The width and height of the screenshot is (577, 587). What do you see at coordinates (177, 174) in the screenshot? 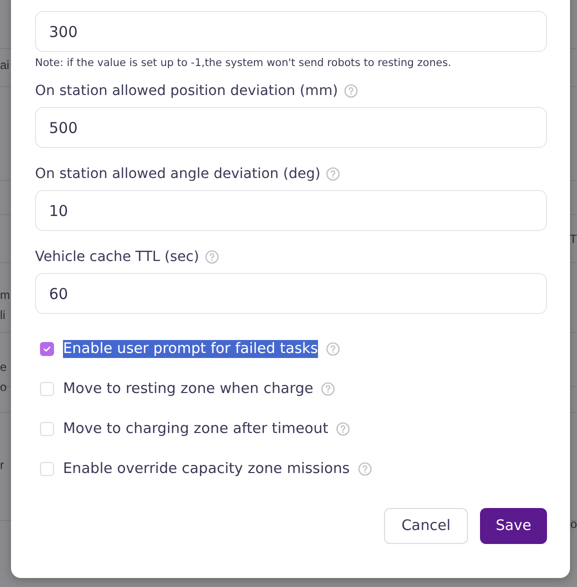
I see `field-label: On station allowed angle deviation (deg)` at bounding box center [177, 174].